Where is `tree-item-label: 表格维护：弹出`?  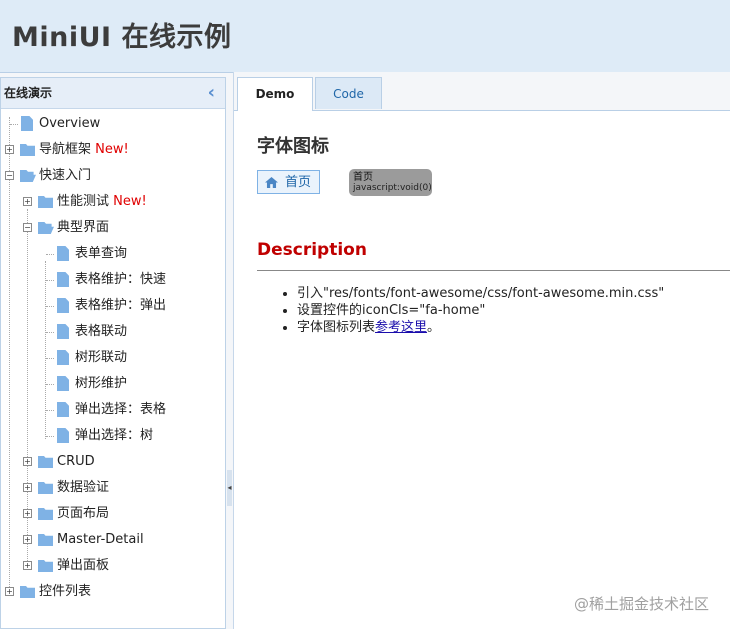
tree-item-label: 表格维护：弹出 is located at coordinates (121, 305).